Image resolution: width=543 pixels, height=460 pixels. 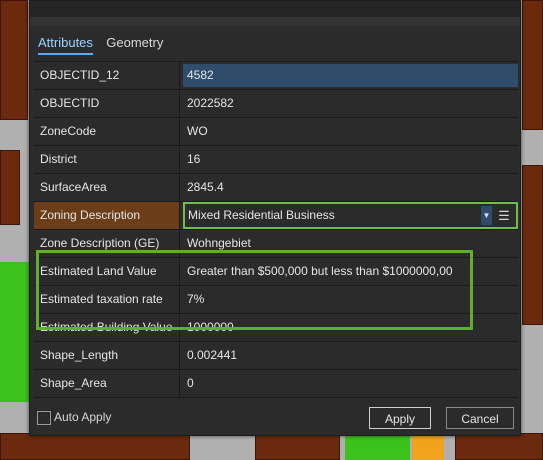 What do you see at coordinates (134, 44) in the screenshot?
I see `tab-geometry: Geometry` at bounding box center [134, 44].